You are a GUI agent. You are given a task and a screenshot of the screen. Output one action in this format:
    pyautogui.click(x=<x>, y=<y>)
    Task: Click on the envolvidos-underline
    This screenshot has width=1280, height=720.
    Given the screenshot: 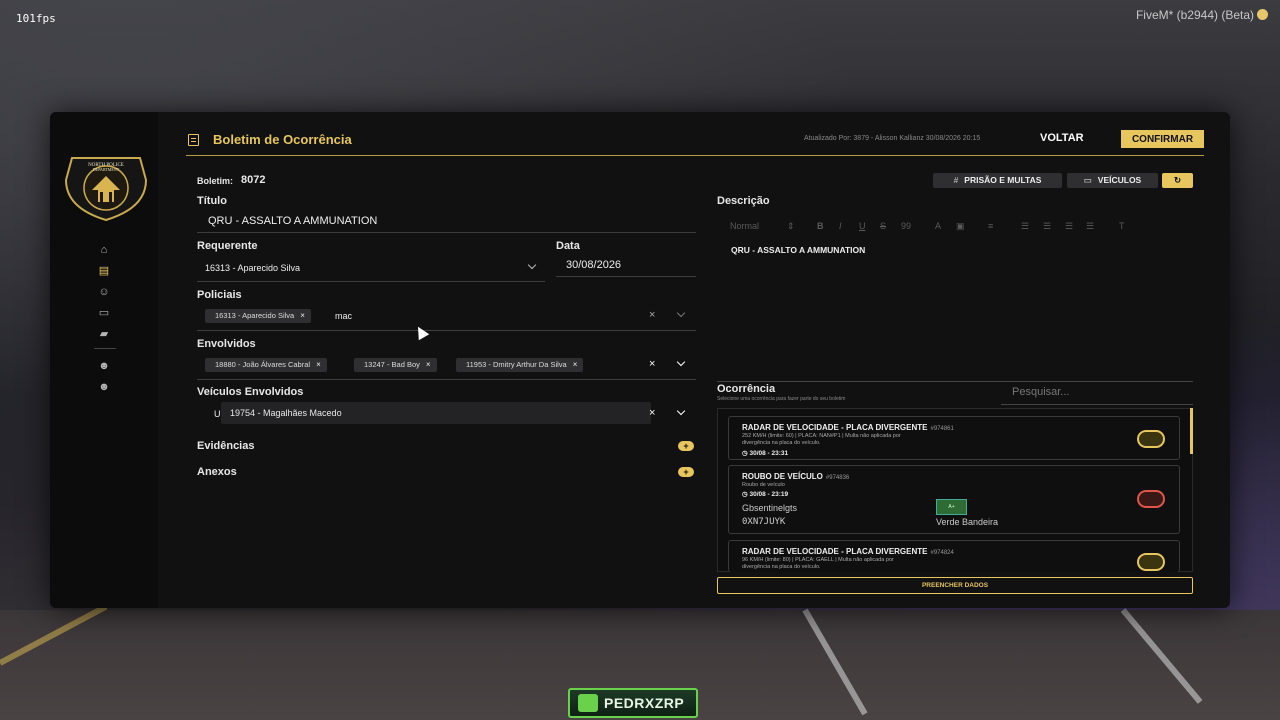 What is the action you would take?
    pyautogui.click(x=446, y=379)
    